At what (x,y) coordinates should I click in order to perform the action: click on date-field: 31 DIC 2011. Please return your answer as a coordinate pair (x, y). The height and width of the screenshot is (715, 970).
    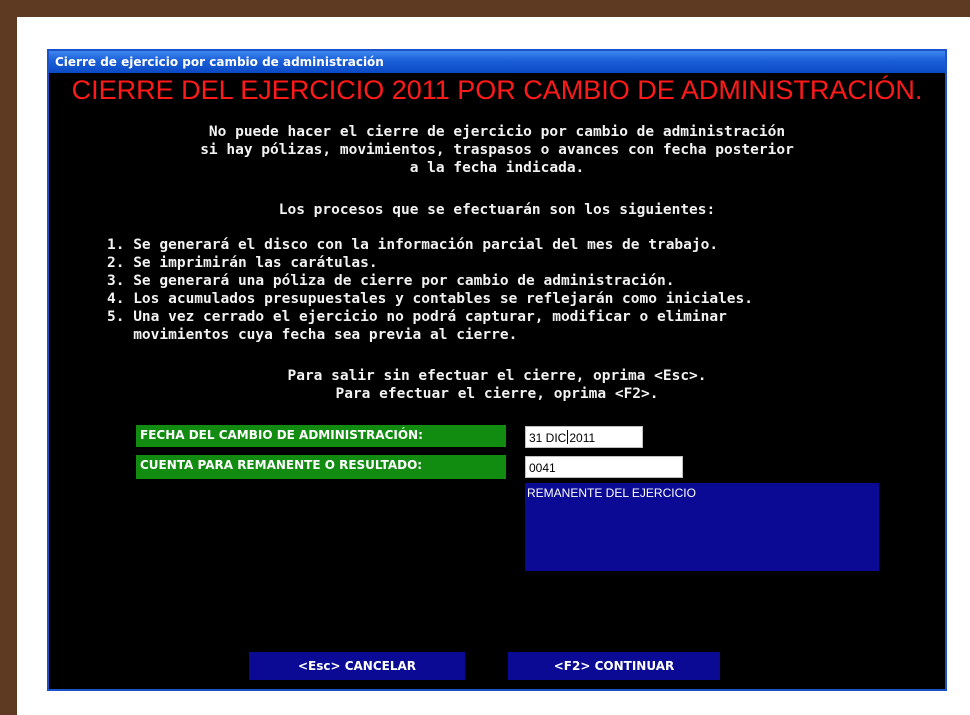
    Looking at the image, I should click on (584, 437).